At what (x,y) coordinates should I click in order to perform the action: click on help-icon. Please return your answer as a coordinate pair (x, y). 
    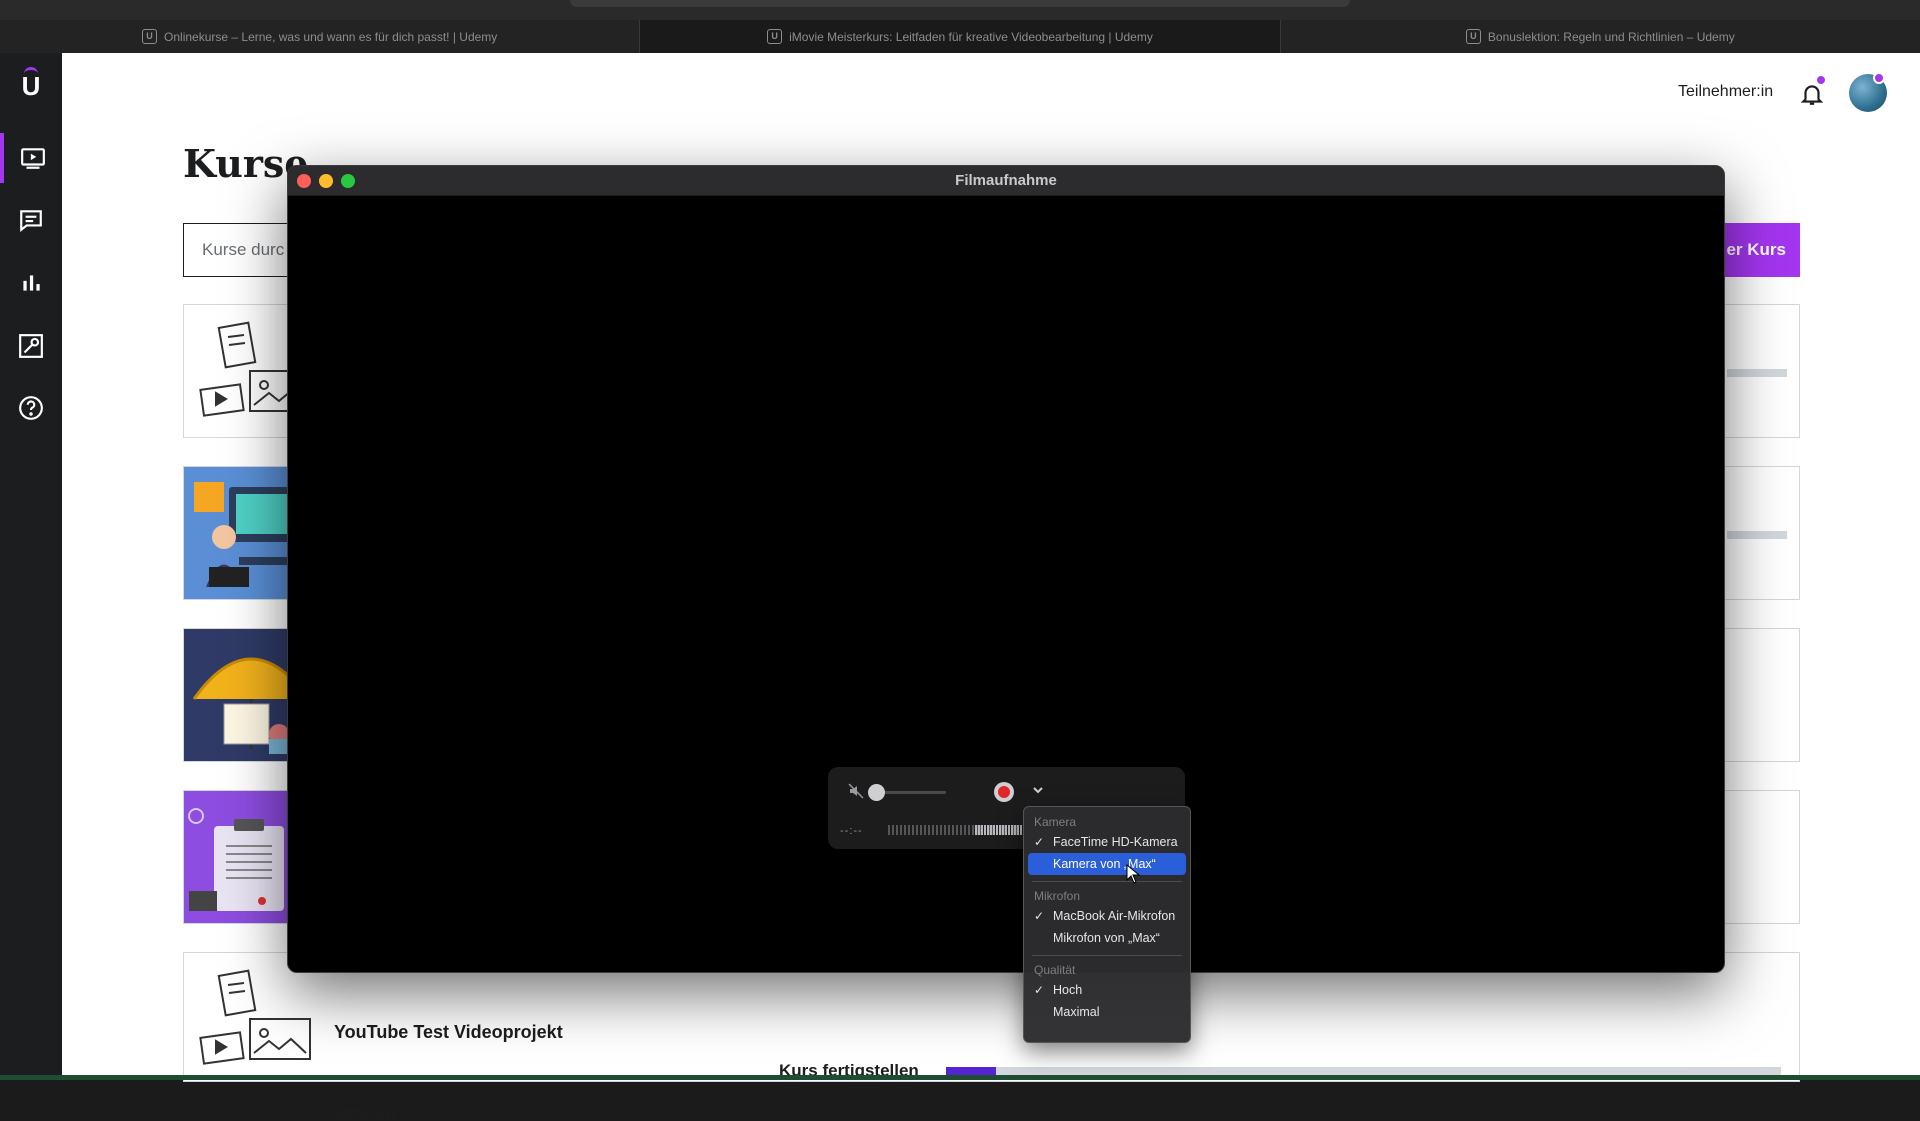
    Looking at the image, I should click on (31, 408).